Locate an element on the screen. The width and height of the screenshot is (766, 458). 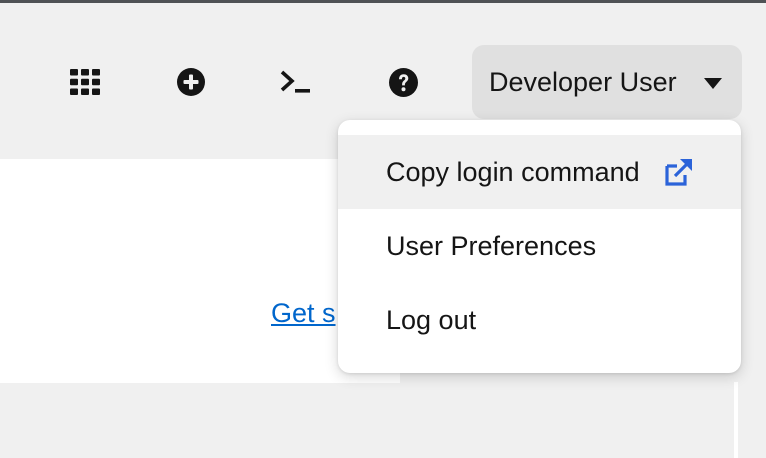
user-menu-toggle: Developer User is located at coordinates (607, 82).